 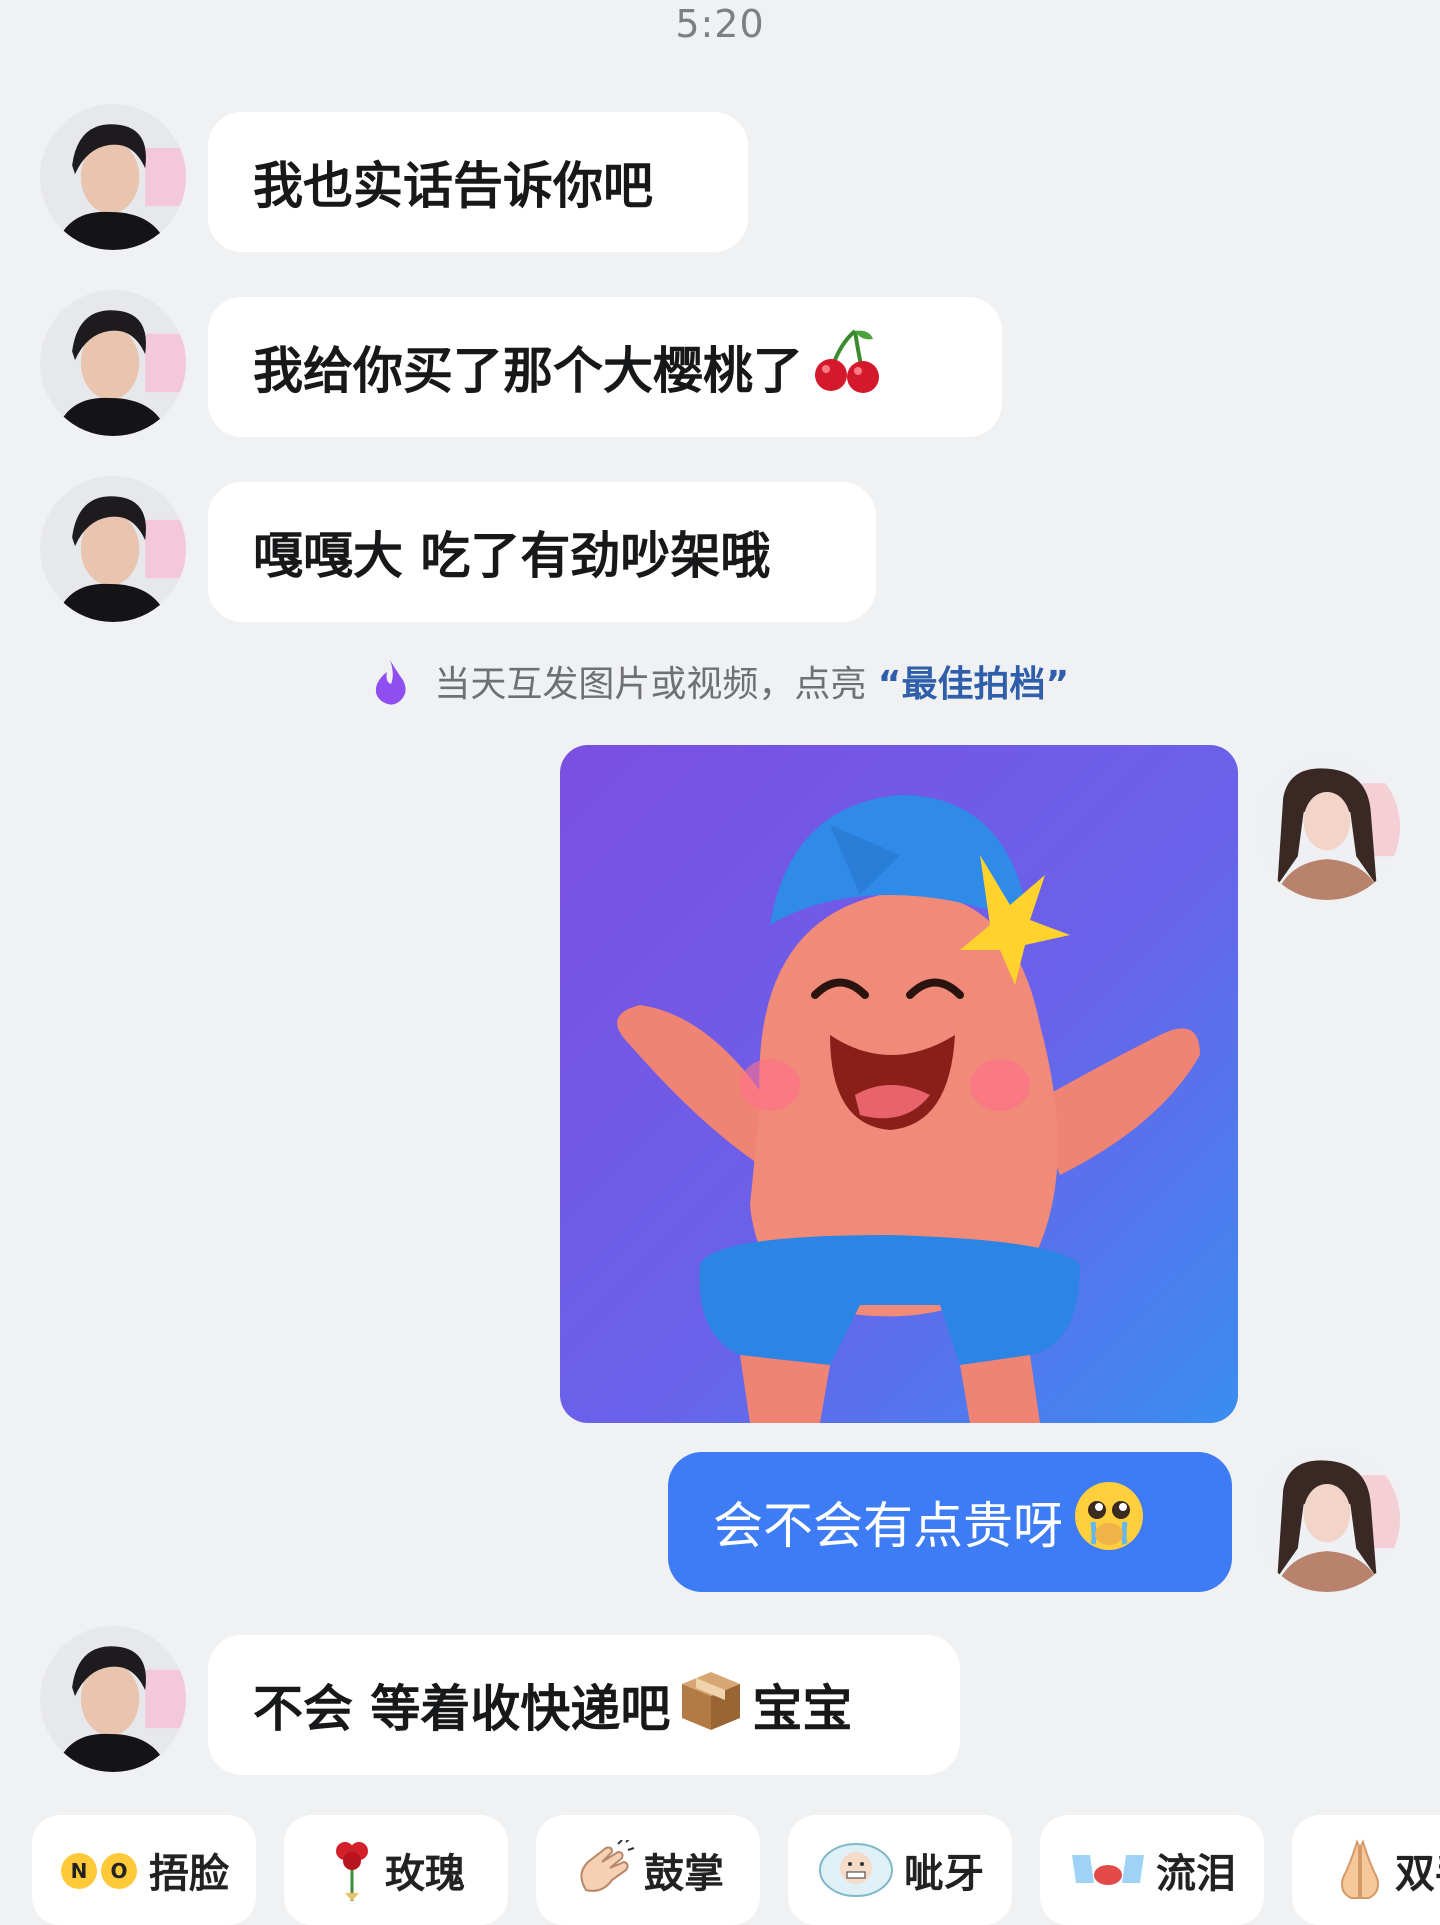 I want to click on message-bubble: 嘎嘎大 吃了有劲吵架哦, so click(x=542, y=552).